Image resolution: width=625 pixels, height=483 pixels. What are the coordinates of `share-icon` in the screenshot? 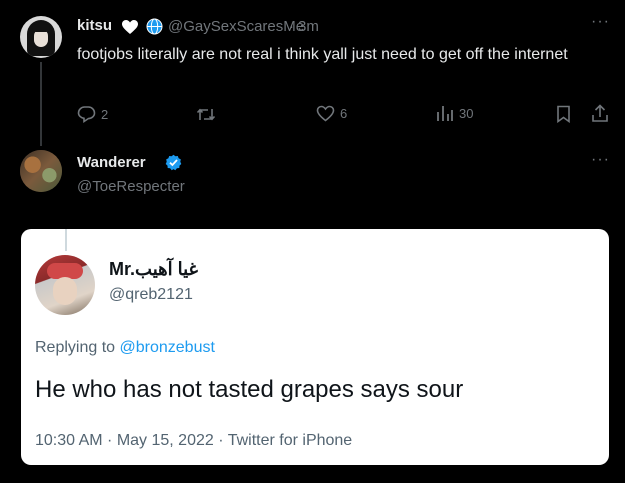 It's located at (600, 113).